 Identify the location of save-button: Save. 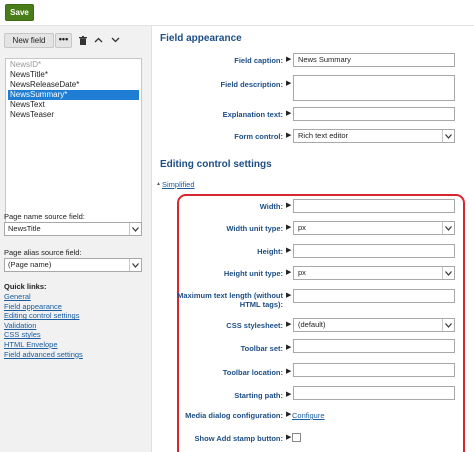
(19, 12).